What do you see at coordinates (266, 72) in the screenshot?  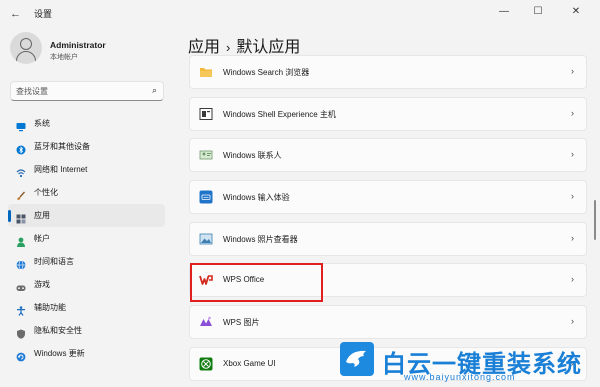 I see `app-name: Windows Search 浏览器` at bounding box center [266, 72].